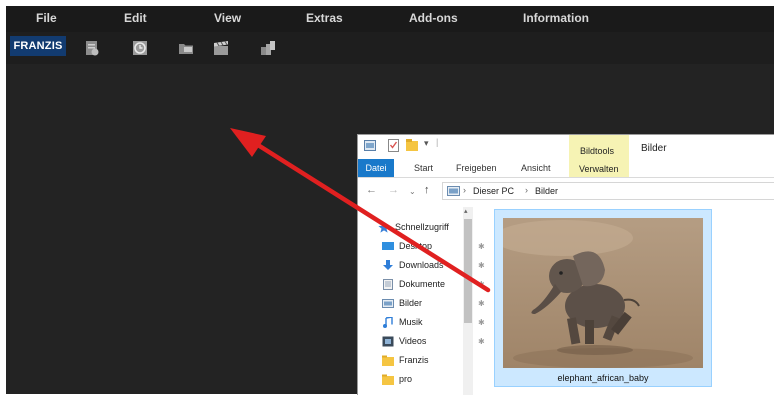  Describe the element at coordinates (248, 142) in the screenshot. I see `arrow-head` at that location.